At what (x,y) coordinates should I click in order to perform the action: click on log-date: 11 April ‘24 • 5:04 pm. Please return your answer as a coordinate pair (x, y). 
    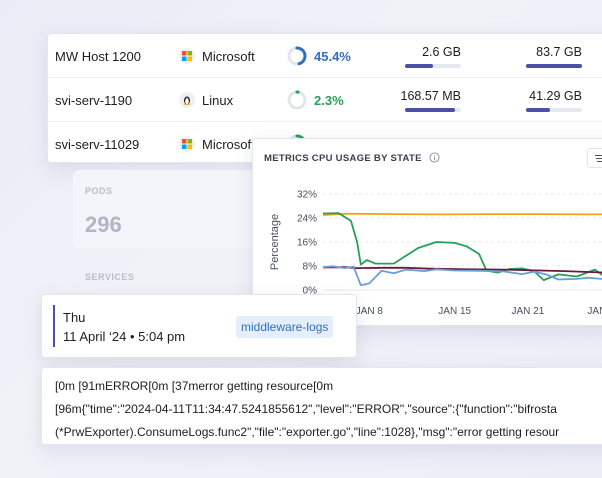
    Looking at the image, I should click on (124, 336).